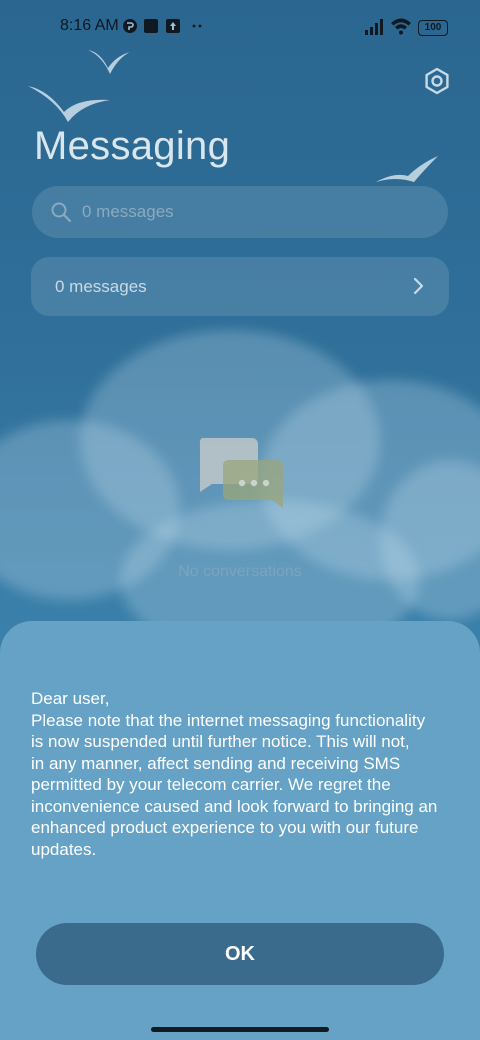 Image resolution: width=480 pixels, height=1040 pixels. Describe the element at coordinates (437, 81) in the screenshot. I see `gear-icon` at that location.